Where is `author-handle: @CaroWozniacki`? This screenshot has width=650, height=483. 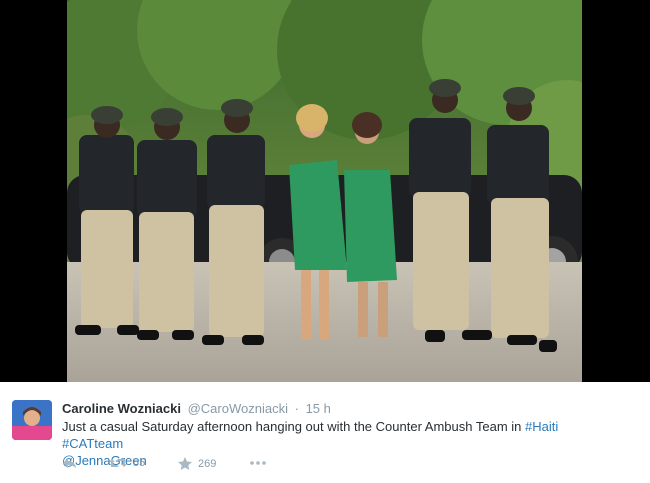
author-handle: @CaroWozniacki is located at coordinates (238, 408).